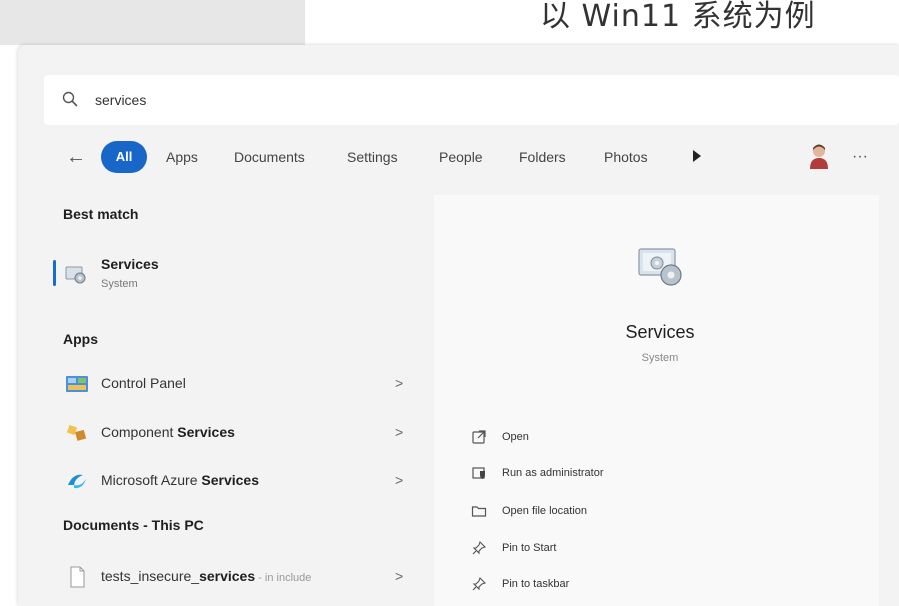  I want to click on action-label-open-file-location: Open file location, so click(544, 511).